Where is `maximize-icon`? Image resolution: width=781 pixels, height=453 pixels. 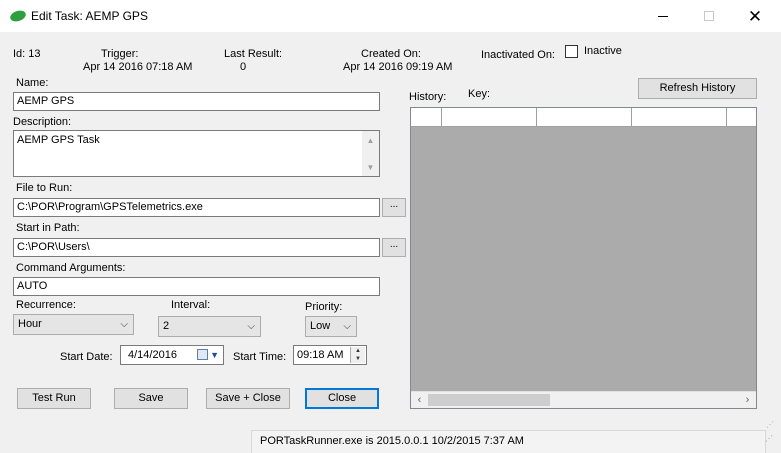
maximize-icon is located at coordinates (709, 16).